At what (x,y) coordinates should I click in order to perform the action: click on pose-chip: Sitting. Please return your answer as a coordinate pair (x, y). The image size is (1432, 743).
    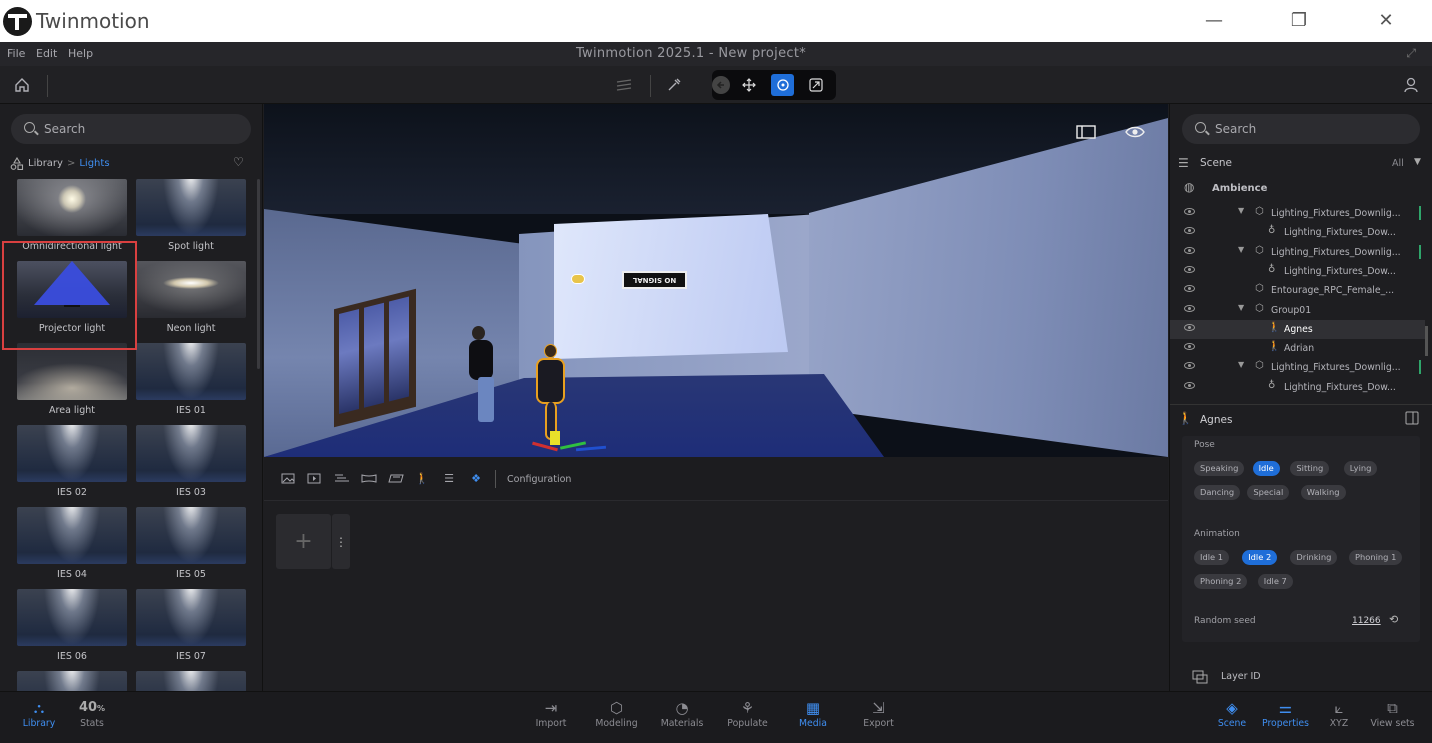
    Looking at the image, I should click on (1310, 468).